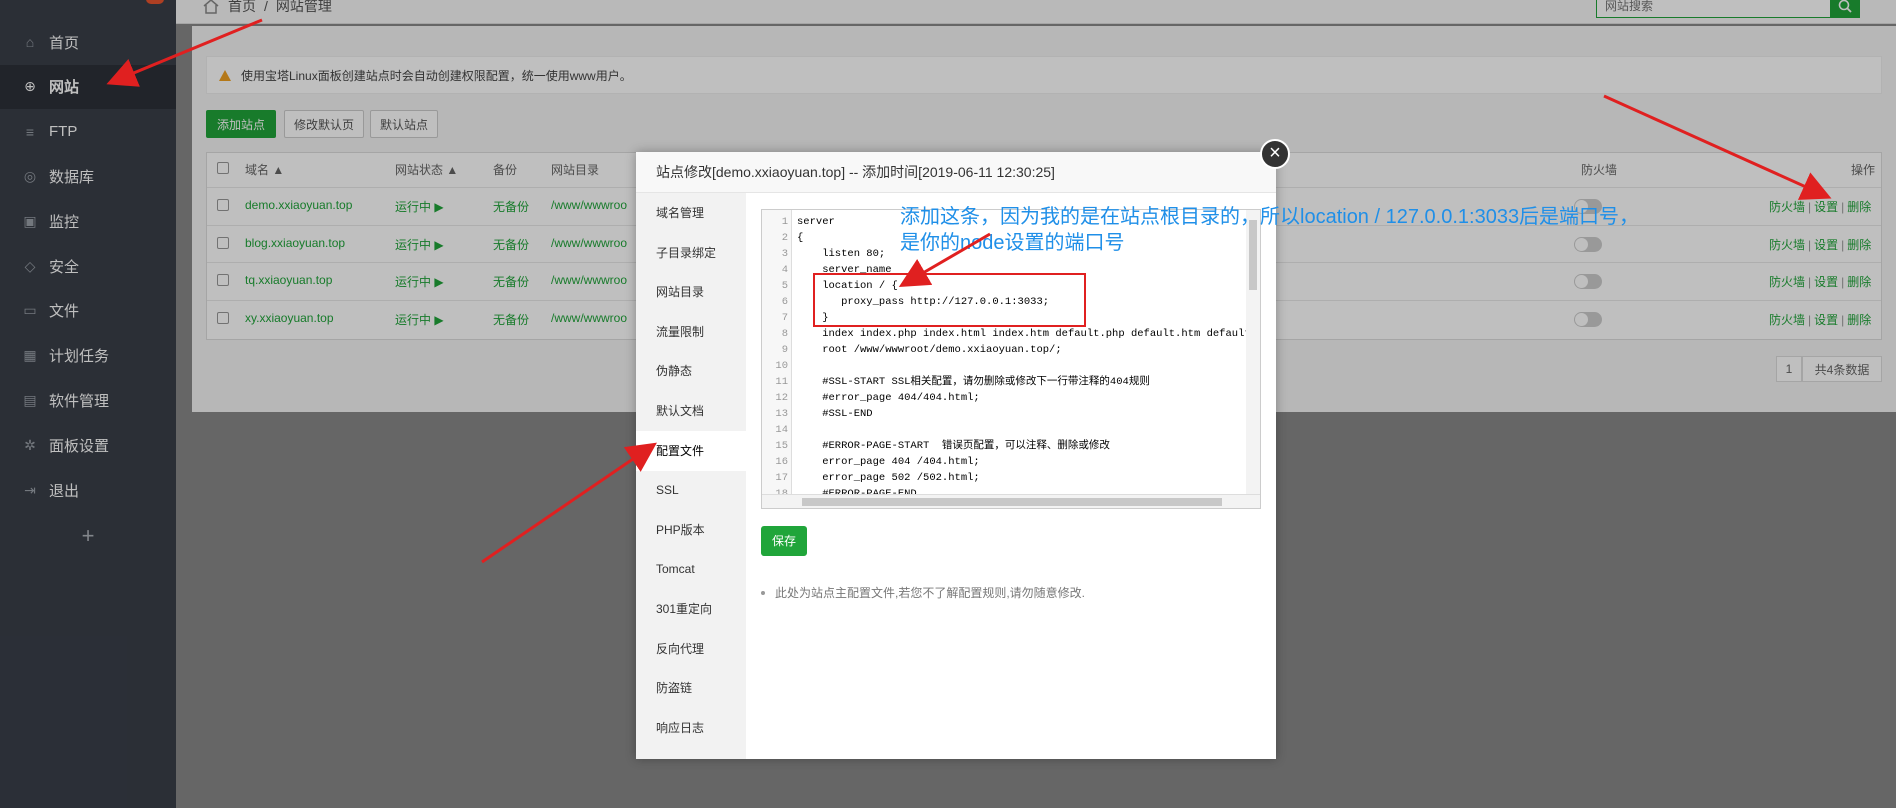 This screenshot has height=808, width=1896. Describe the element at coordinates (1717, 147) in the screenshot. I see `arrow-to-settings-link` at that location.